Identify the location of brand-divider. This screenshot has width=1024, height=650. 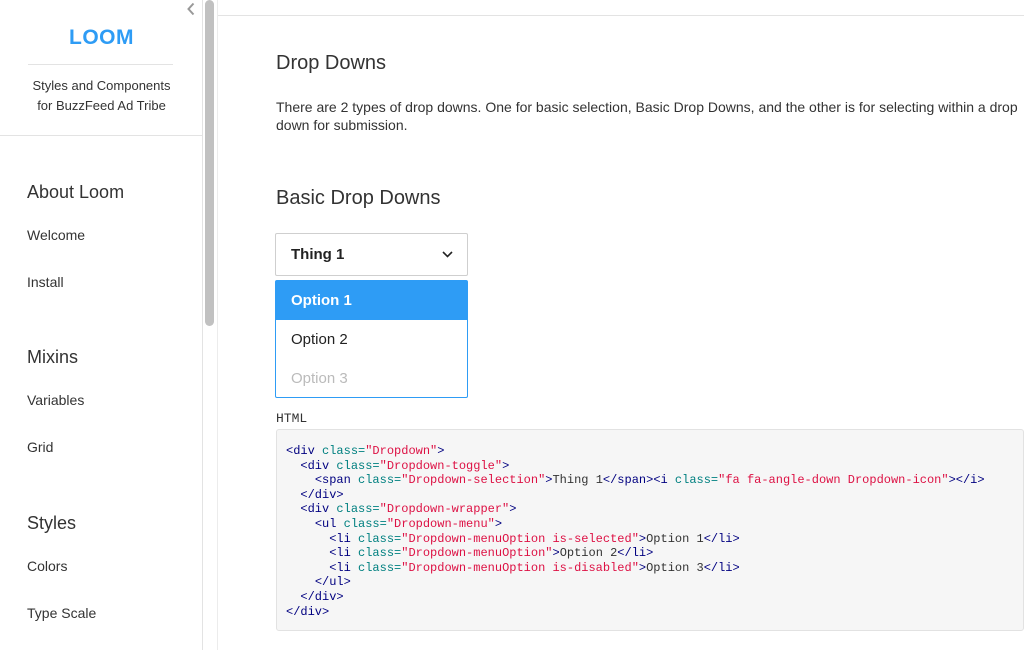
(100, 64).